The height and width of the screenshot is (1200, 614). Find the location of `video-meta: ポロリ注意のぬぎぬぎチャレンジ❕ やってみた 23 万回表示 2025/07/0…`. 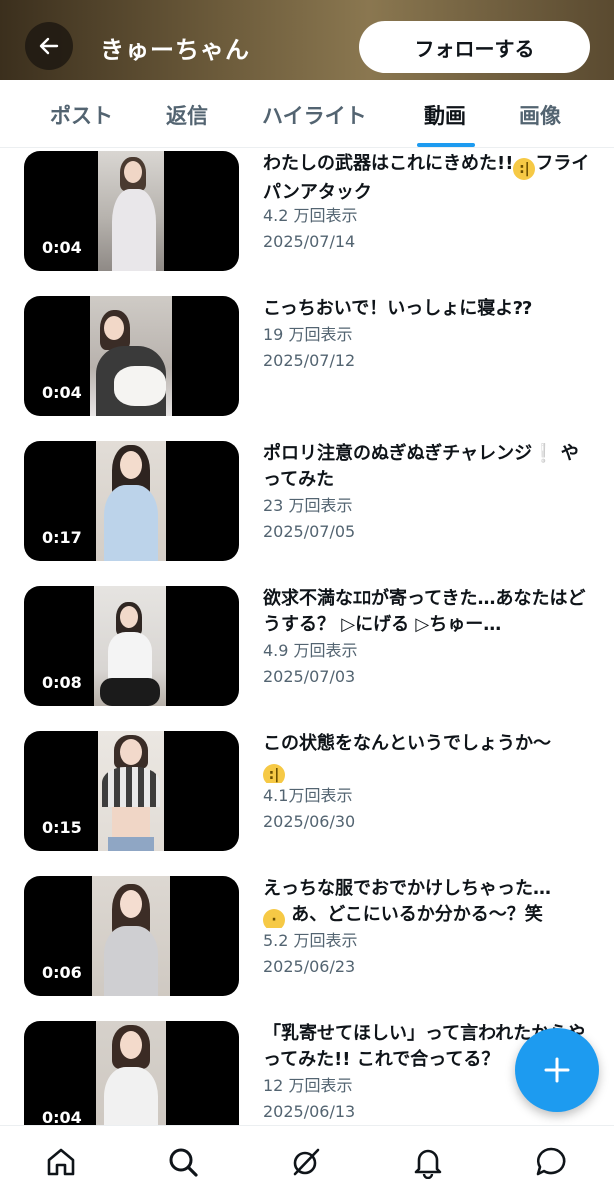

video-meta: ポロリ注意のぬぎぬぎチャレンジ❕ やってみた 23 万回表示 2025/07/0… is located at coordinates (428, 493).